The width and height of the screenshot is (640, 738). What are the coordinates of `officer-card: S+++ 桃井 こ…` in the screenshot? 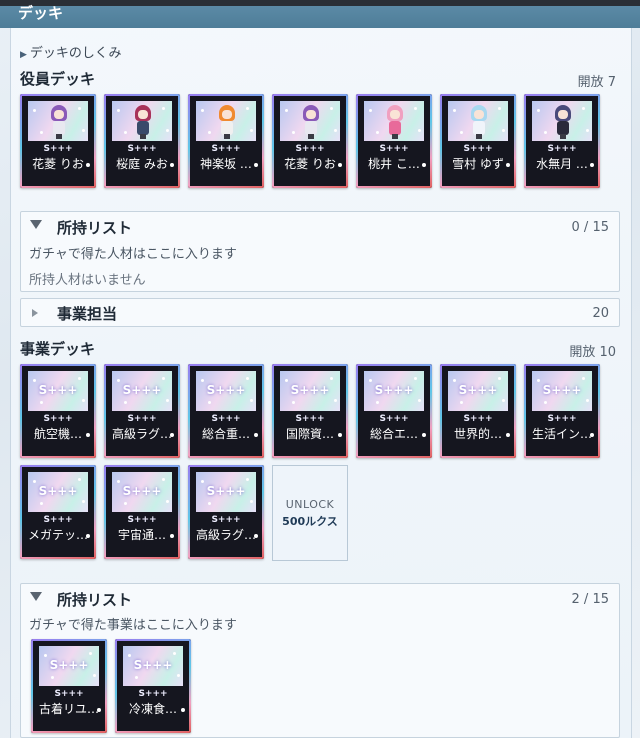 It's located at (394, 141).